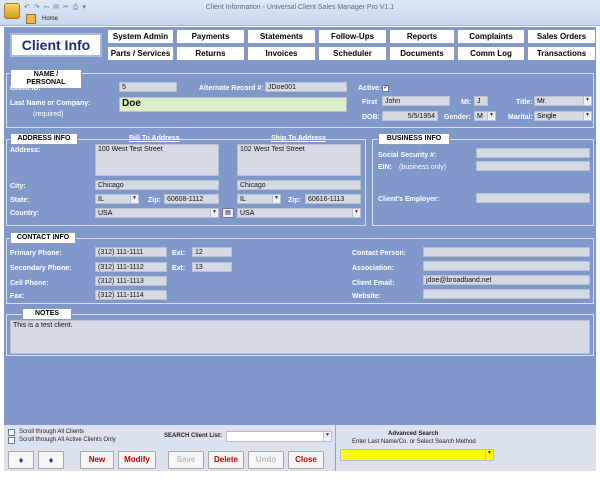 The height and width of the screenshot is (482, 600). I want to click on ribbon-tab-home: Home, so click(50, 19).